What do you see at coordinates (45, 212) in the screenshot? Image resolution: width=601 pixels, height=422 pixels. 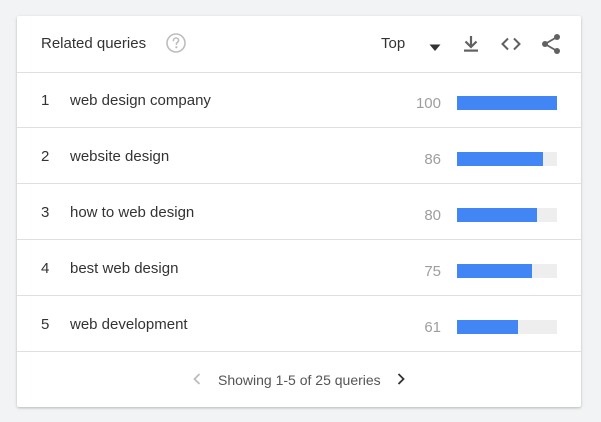 I see `query-rank: 3` at bounding box center [45, 212].